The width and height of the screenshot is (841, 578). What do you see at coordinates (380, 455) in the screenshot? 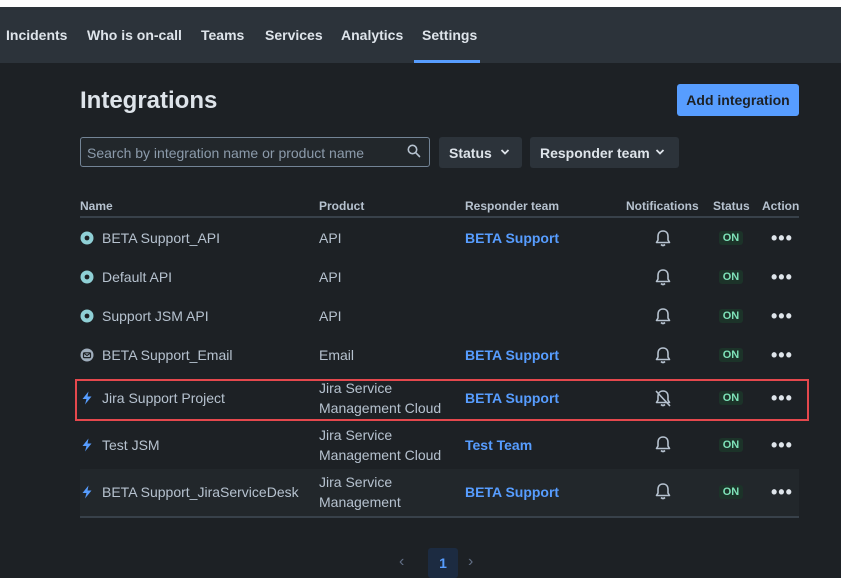
I see `product-line: Management Cloud` at bounding box center [380, 455].